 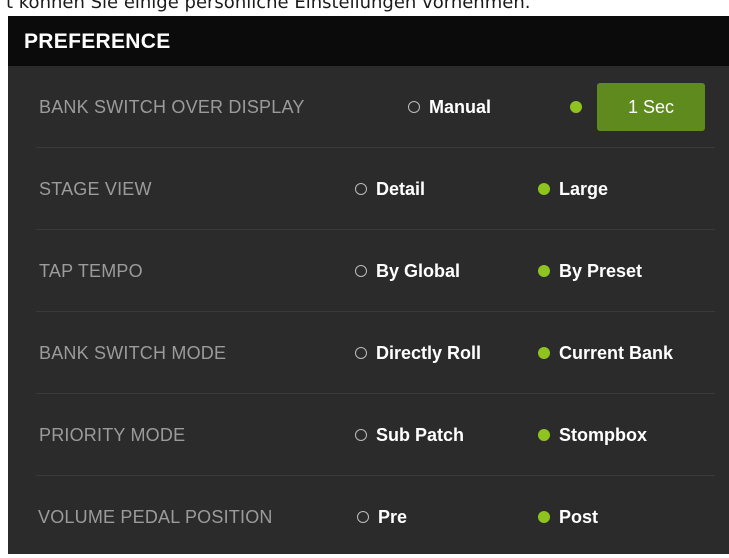 I want to click on option-directly-roll: Directly Roll, so click(x=418, y=353).